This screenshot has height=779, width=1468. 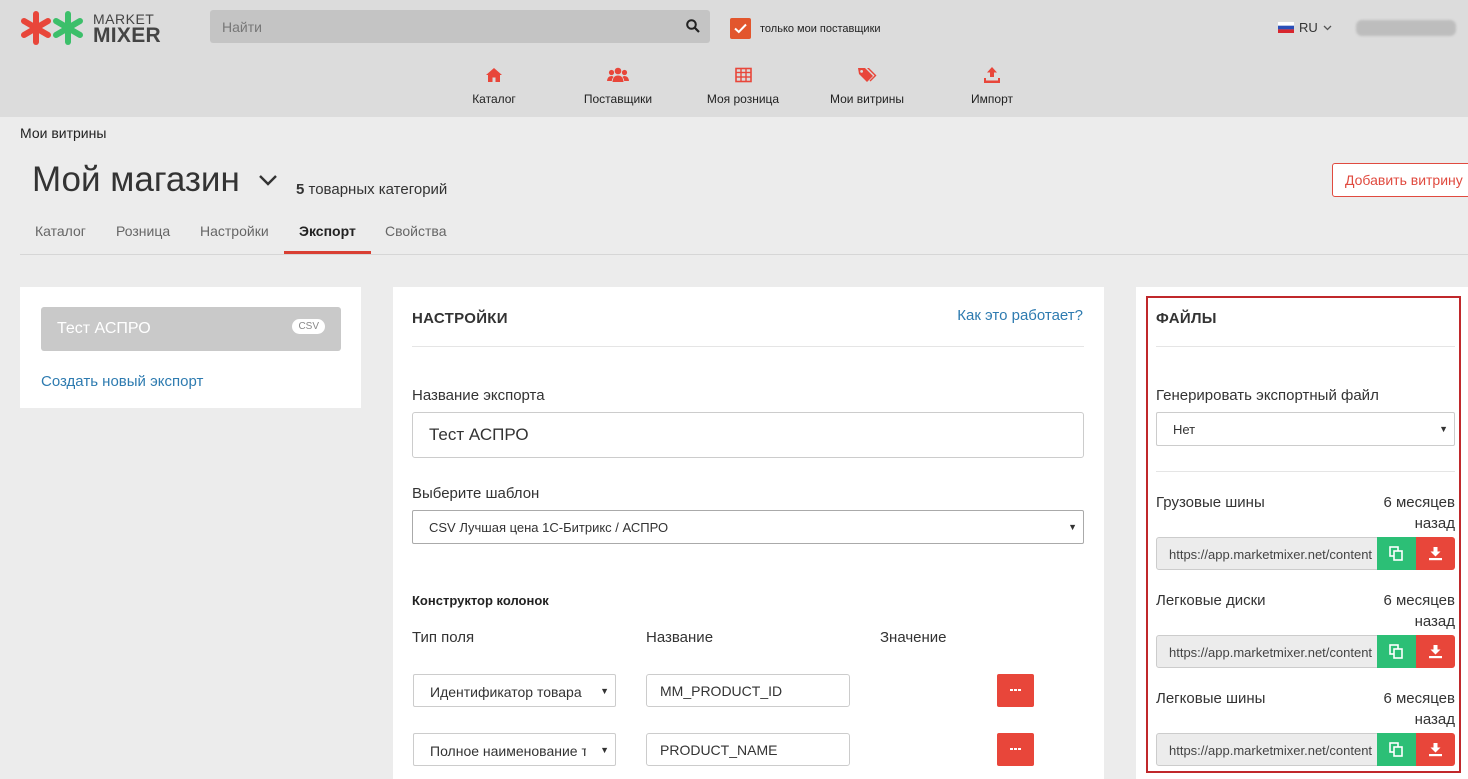 What do you see at coordinates (191, 329) in the screenshot?
I see `export-item: Тест АСПРО CSV` at bounding box center [191, 329].